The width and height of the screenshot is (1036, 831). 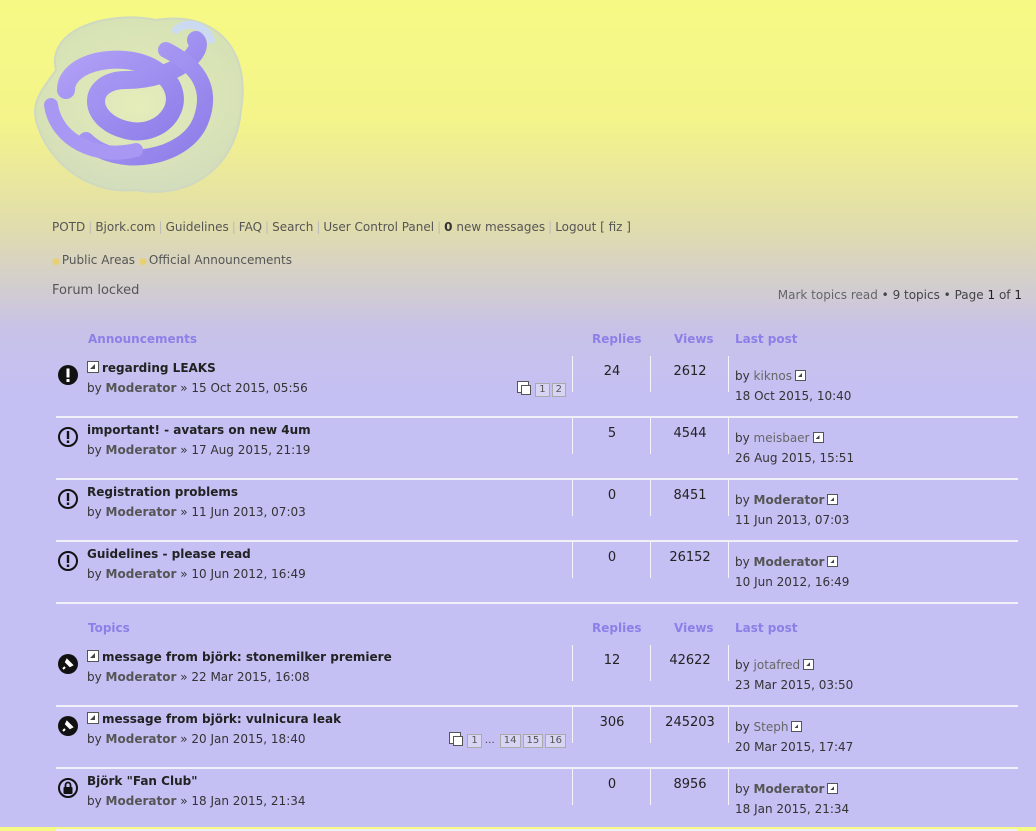 I want to click on nav-new-messages: 0 new messages, so click(x=494, y=227).